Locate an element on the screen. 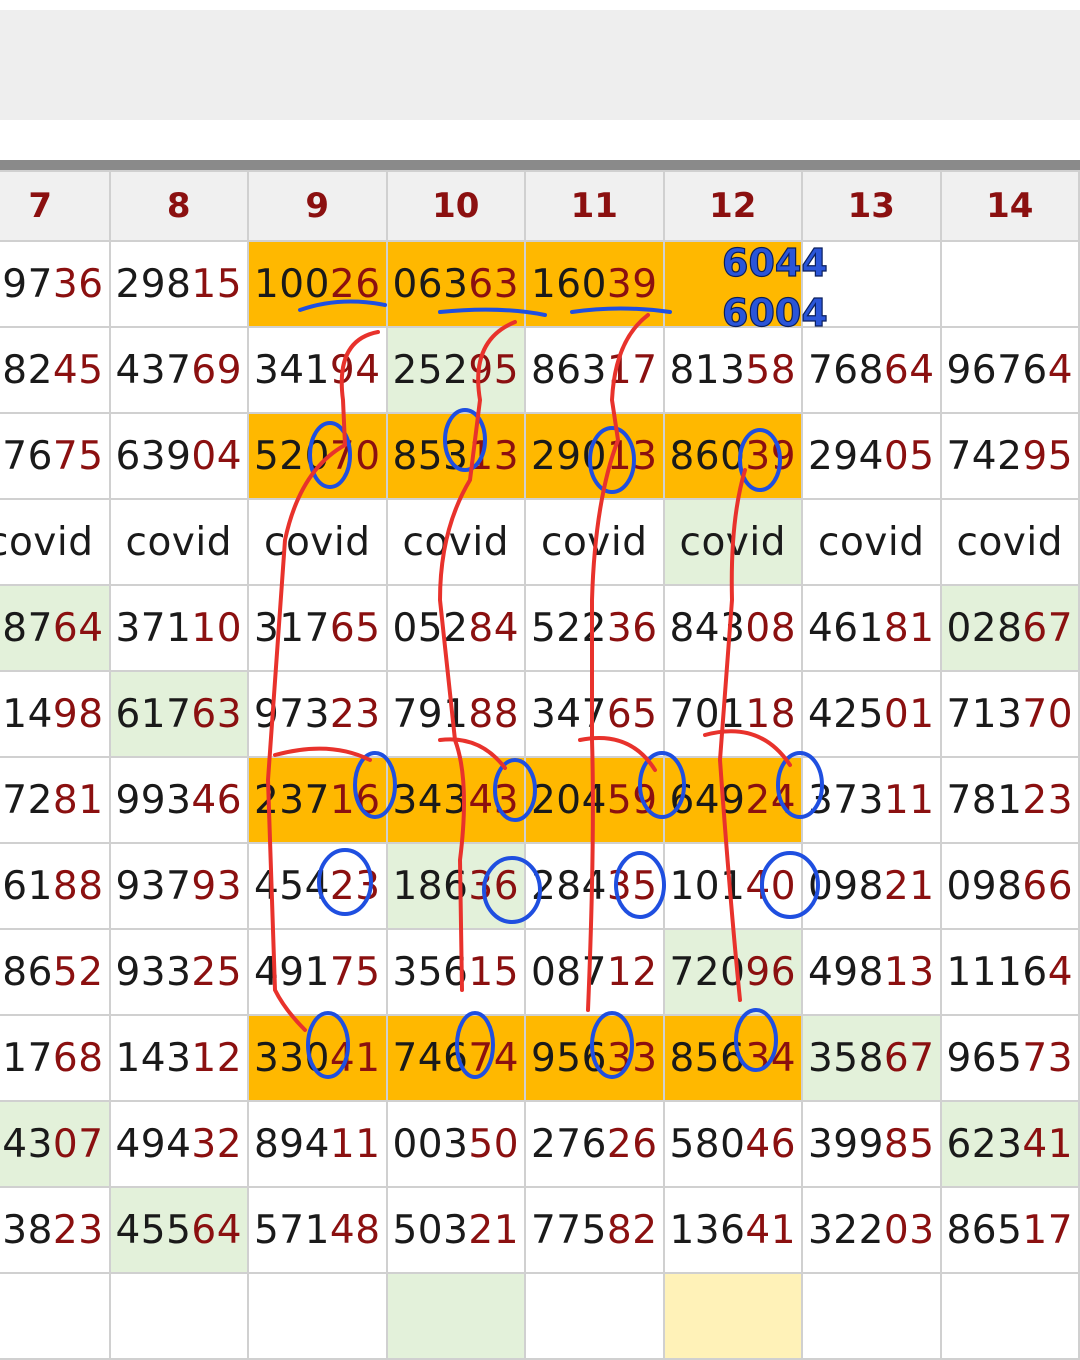  result-cell: 42501 is located at coordinates (871, 714).